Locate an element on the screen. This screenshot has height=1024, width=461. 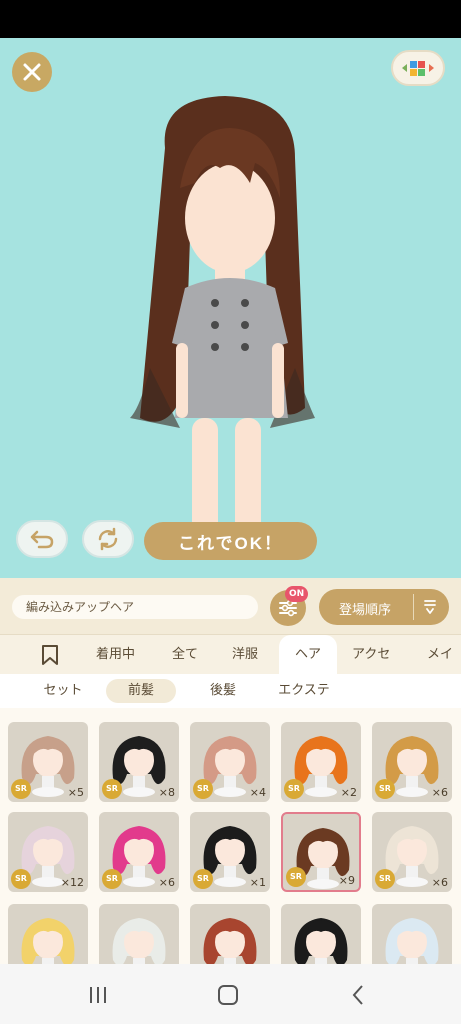
confirm-ok-button: これでOK！ is located at coordinates (230, 541).